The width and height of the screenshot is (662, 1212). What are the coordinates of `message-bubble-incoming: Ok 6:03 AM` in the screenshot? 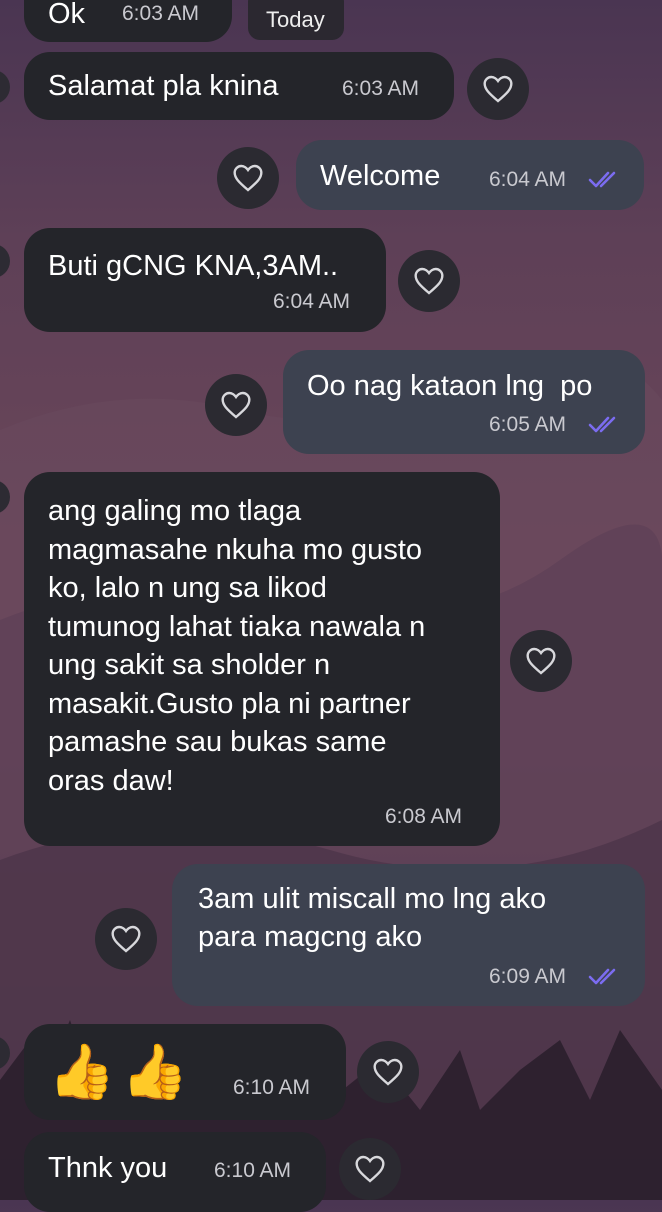 It's located at (128, 21).